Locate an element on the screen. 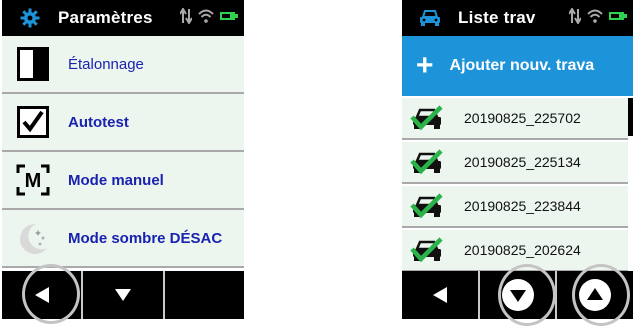 The width and height of the screenshot is (633, 329). menu-item-autotest: Autotest is located at coordinates (123, 123).